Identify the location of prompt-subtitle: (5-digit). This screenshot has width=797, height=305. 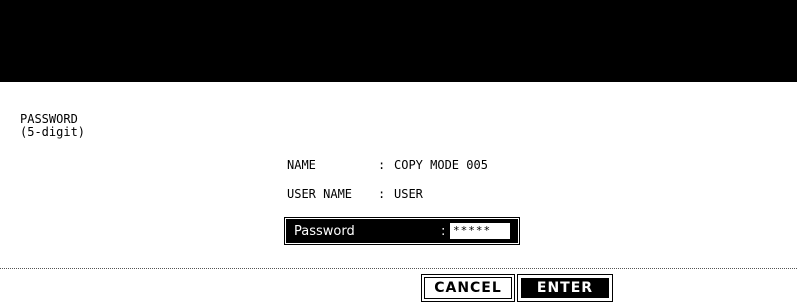
(53, 132).